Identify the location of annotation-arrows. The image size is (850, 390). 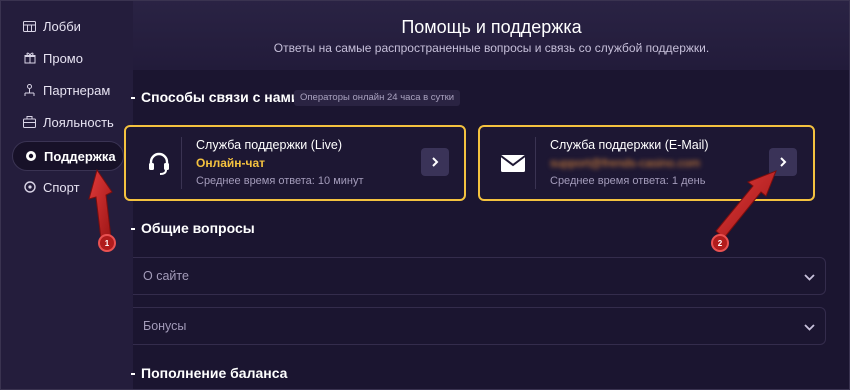
(432, 204).